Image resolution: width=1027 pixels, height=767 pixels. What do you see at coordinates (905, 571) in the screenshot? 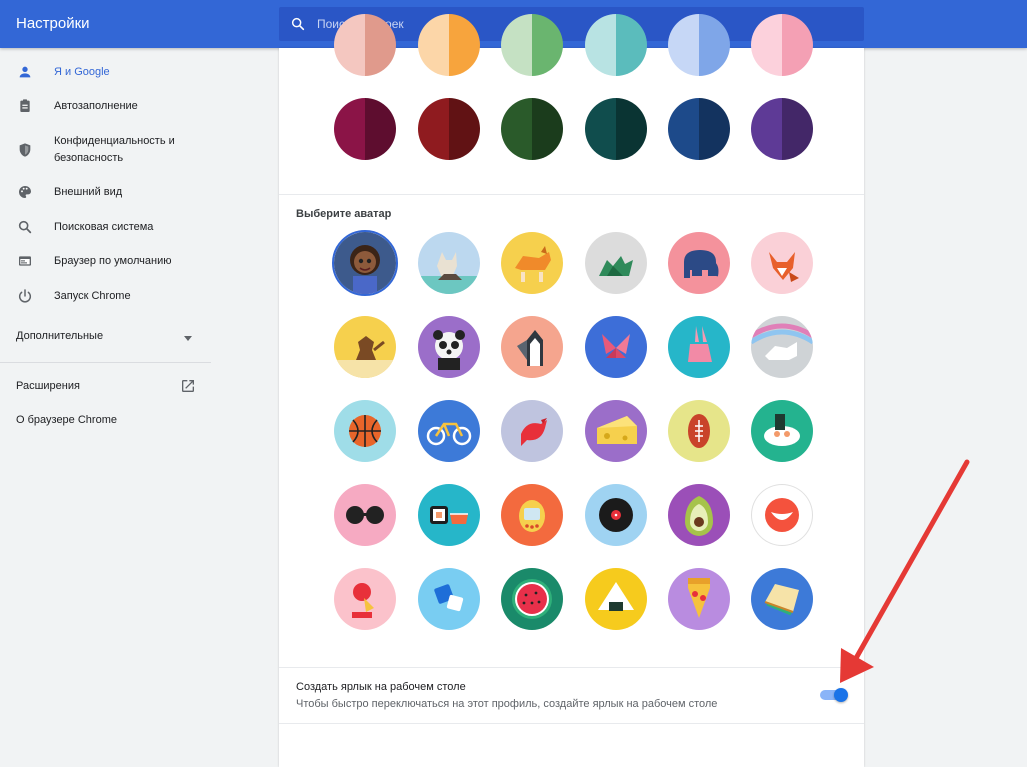
I see `red-arrow-annotation` at bounding box center [905, 571].